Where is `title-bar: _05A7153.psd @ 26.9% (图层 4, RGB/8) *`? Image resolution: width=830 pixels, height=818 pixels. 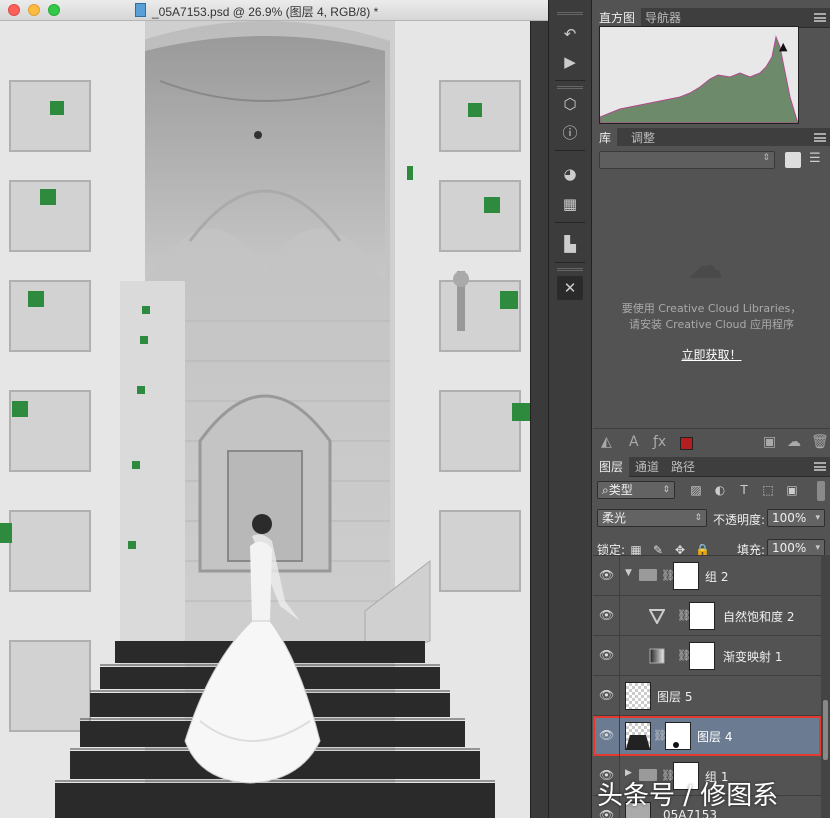 title-bar: _05A7153.psd @ 26.9% (图层 4, RGB/8) * is located at coordinates (274, 10).